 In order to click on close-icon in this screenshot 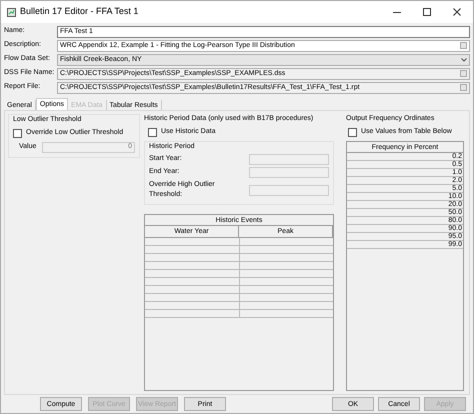, I will do `click(457, 12)`.